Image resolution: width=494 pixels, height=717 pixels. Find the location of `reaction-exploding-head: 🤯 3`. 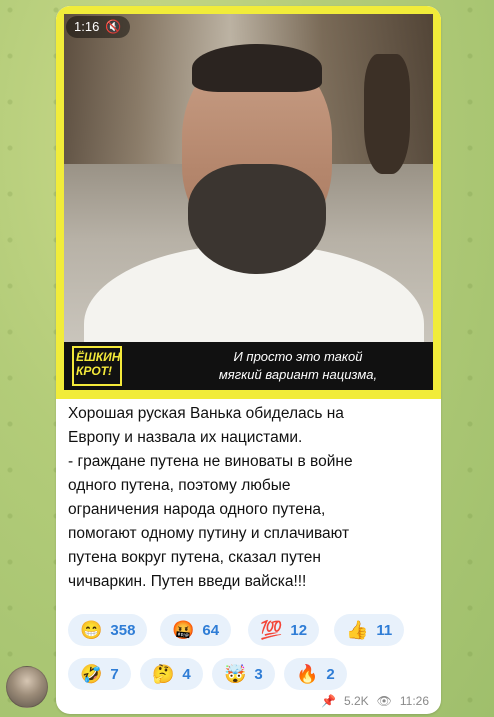

reaction-exploding-head: 🤯 3 is located at coordinates (243, 674).